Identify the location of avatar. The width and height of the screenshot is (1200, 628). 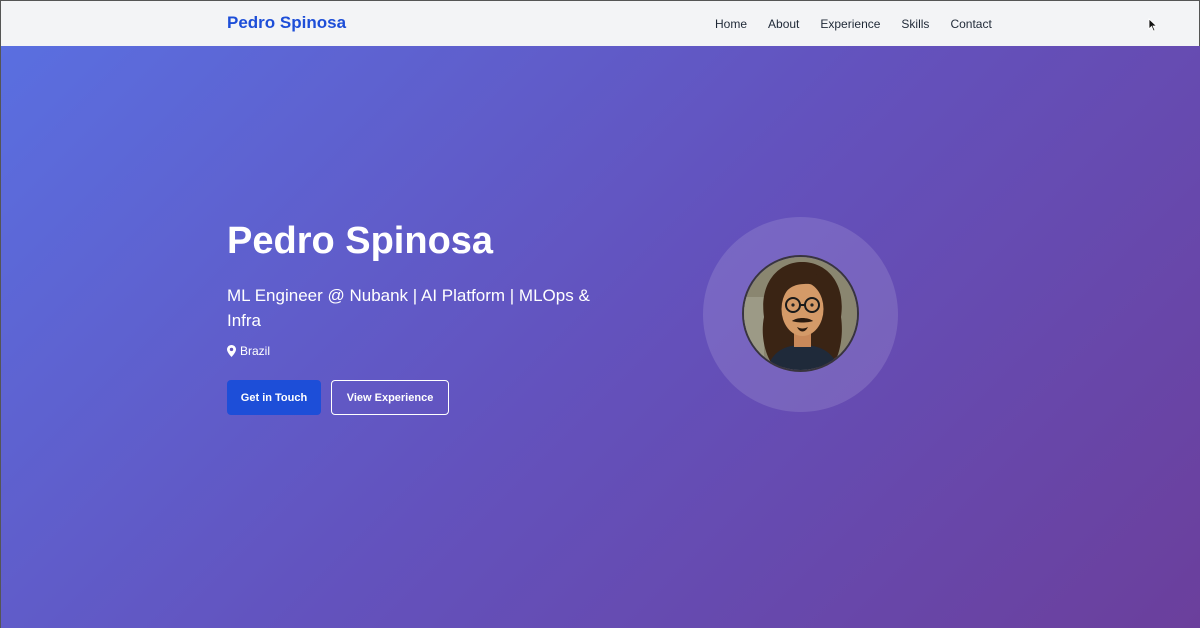
(800, 313).